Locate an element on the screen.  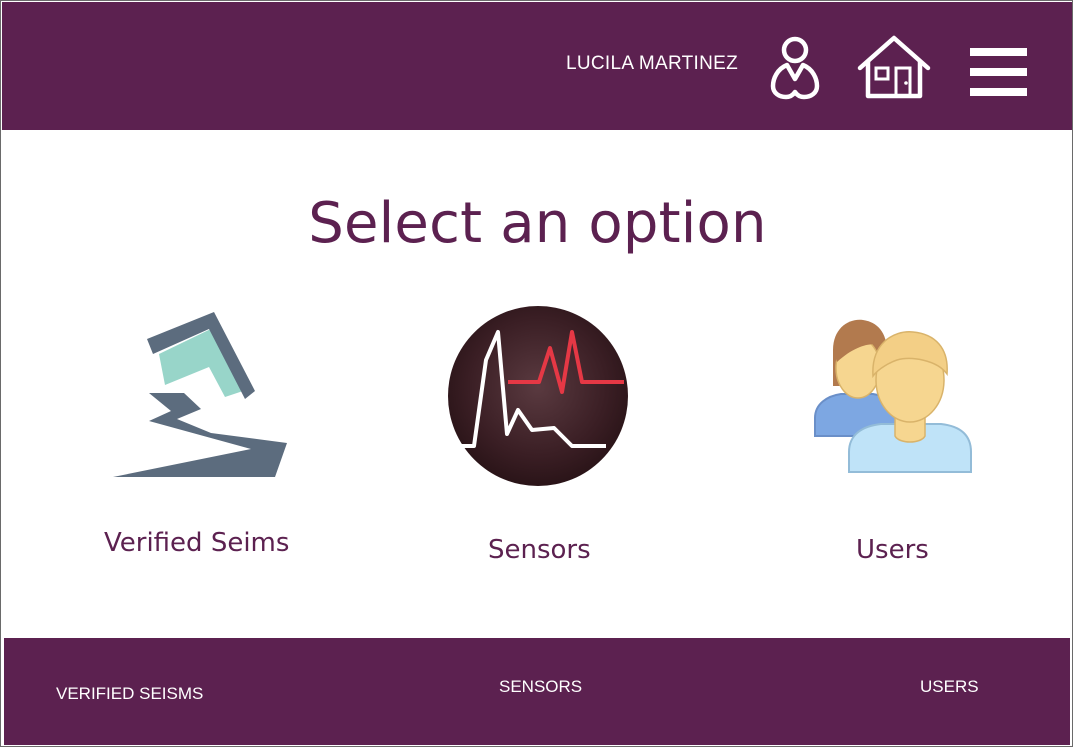
option-users: Users is located at coordinates (896, 441).